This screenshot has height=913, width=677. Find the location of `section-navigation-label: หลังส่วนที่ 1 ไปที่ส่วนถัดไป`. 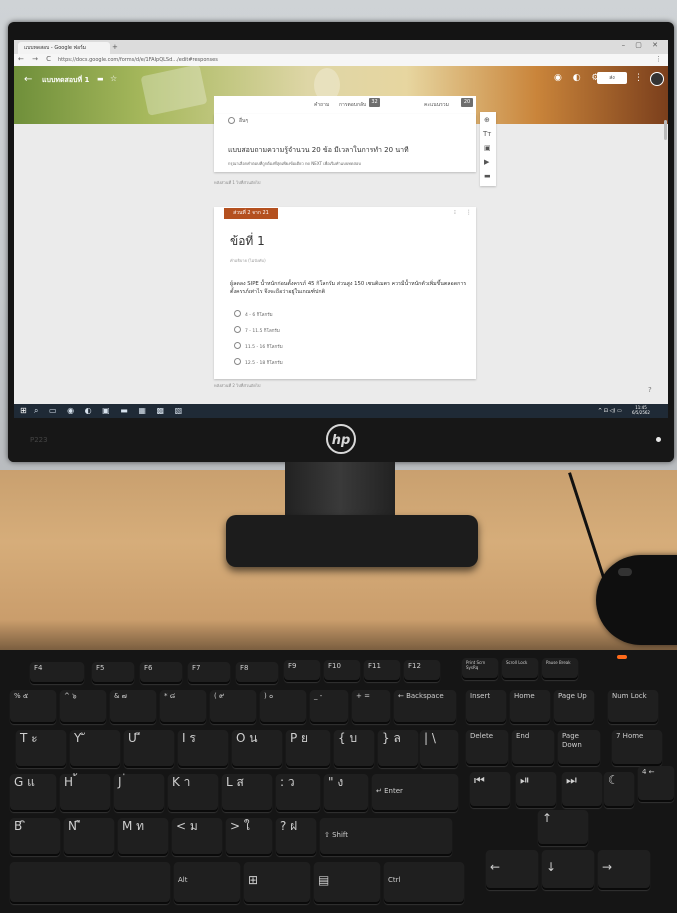

section-navigation-label: หลังส่วนที่ 1 ไปที่ส่วนถัดไป is located at coordinates (237, 182).